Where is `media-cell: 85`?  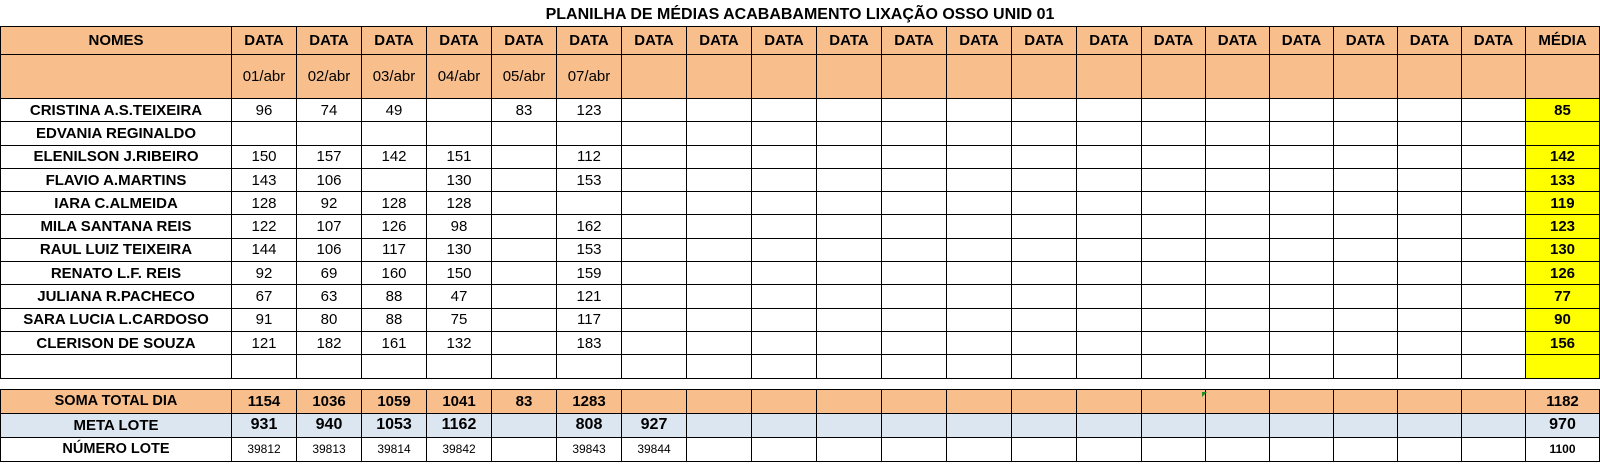 media-cell: 85 is located at coordinates (1562, 110).